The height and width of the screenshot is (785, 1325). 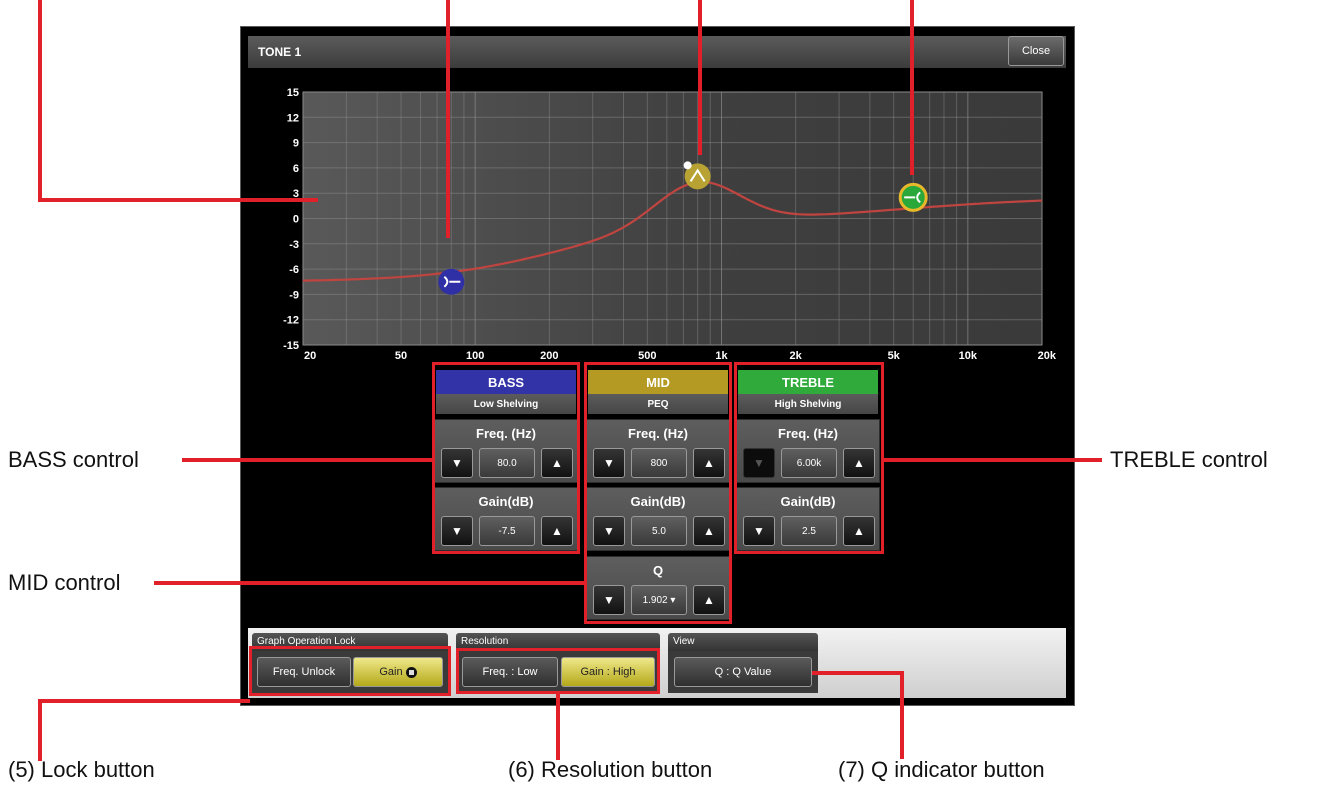 What do you see at coordinates (291, 321) in the screenshot?
I see `y-tick-label: -12` at bounding box center [291, 321].